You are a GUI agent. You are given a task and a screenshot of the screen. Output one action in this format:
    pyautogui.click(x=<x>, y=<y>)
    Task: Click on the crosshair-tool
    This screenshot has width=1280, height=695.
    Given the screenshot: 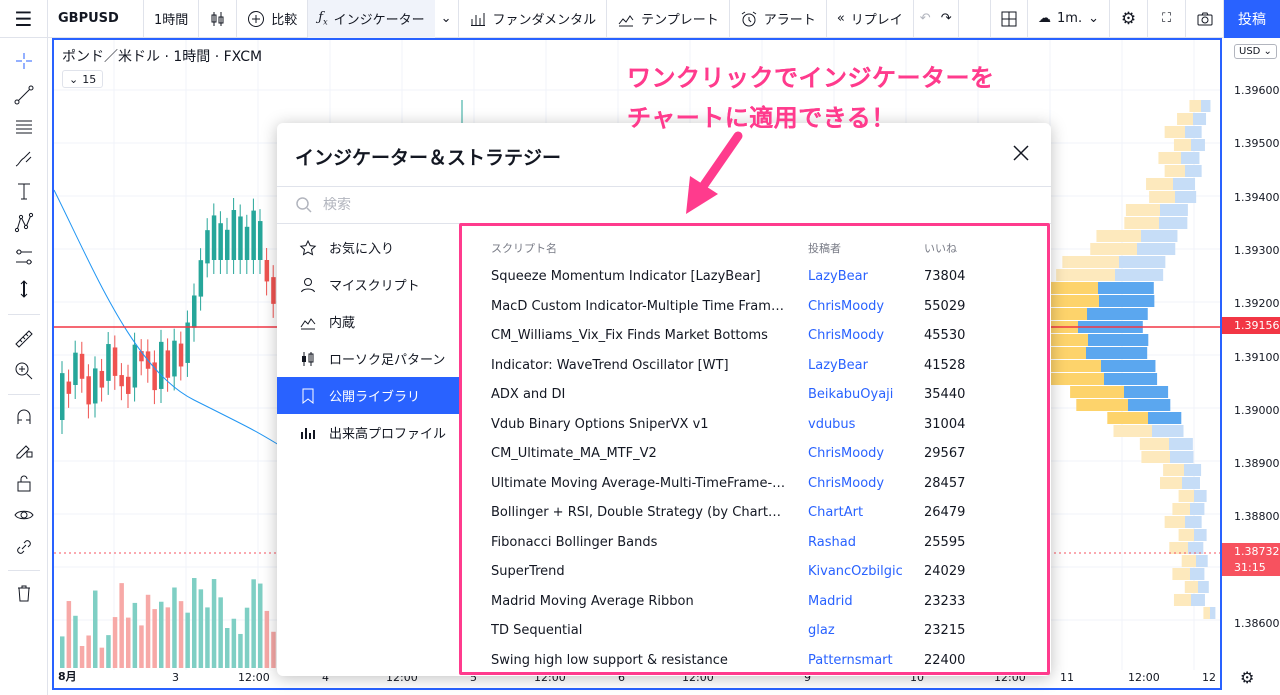 What is the action you would take?
    pyautogui.click(x=24, y=61)
    